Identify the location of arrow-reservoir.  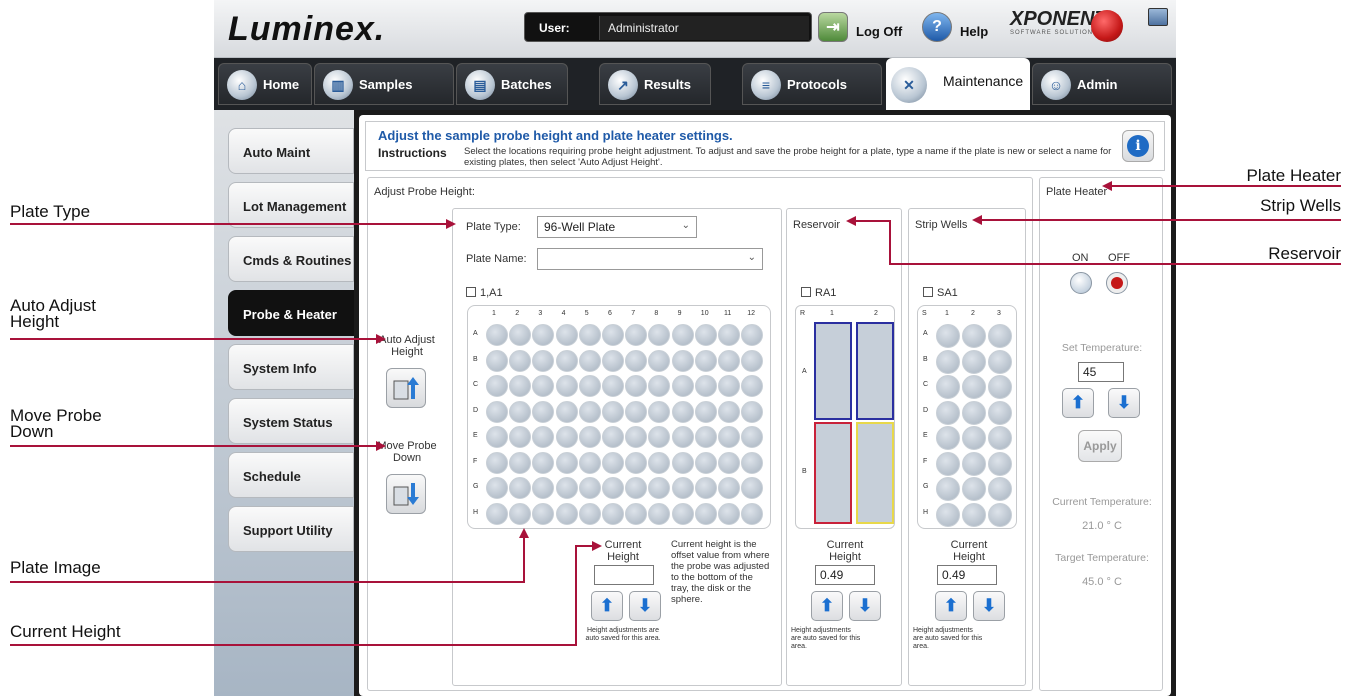
(1093, 240).